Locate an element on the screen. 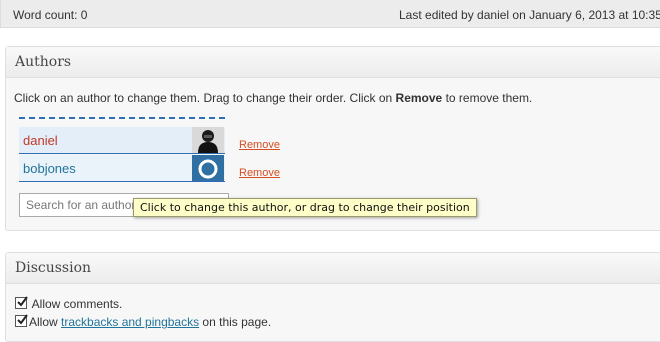 Image resolution: width=660 pixels, height=342 pixels. allow-pingbacks-label-pre: Allow is located at coordinates (45, 322).